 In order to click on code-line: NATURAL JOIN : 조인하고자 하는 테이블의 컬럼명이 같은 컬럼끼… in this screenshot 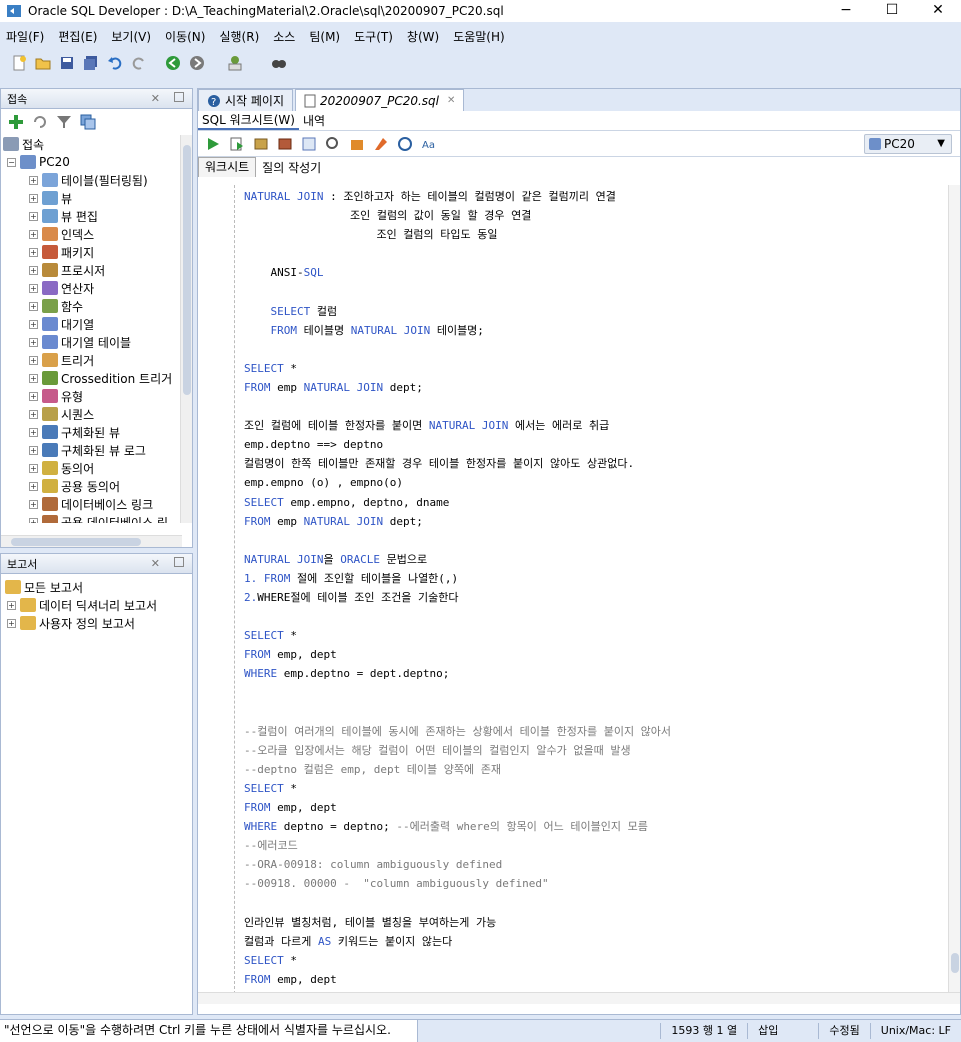, I will do `click(592, 196)`.